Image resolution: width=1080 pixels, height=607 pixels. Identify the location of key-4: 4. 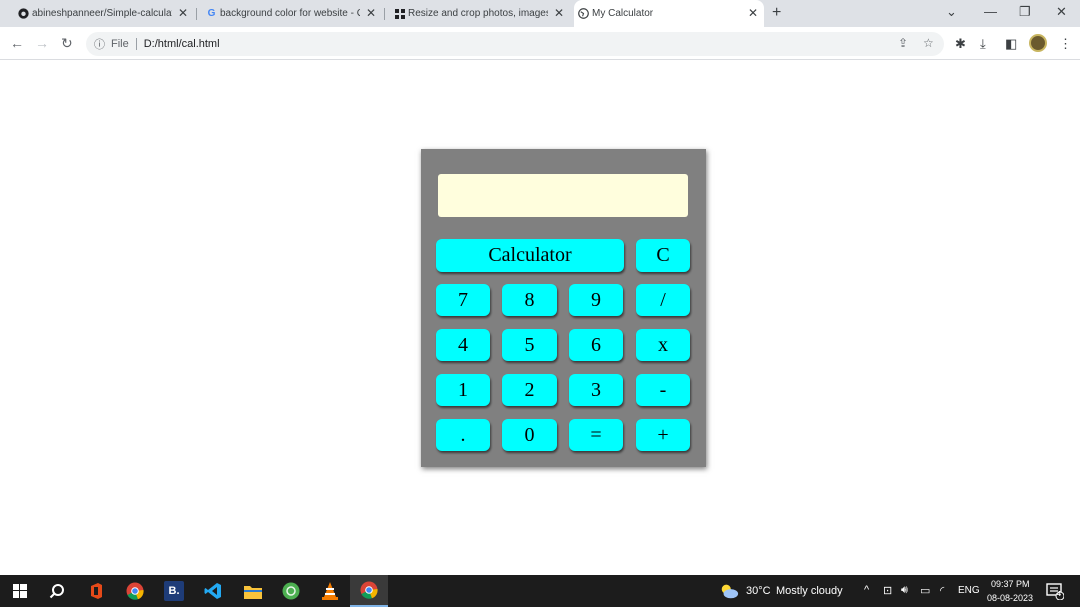
(463, 345).